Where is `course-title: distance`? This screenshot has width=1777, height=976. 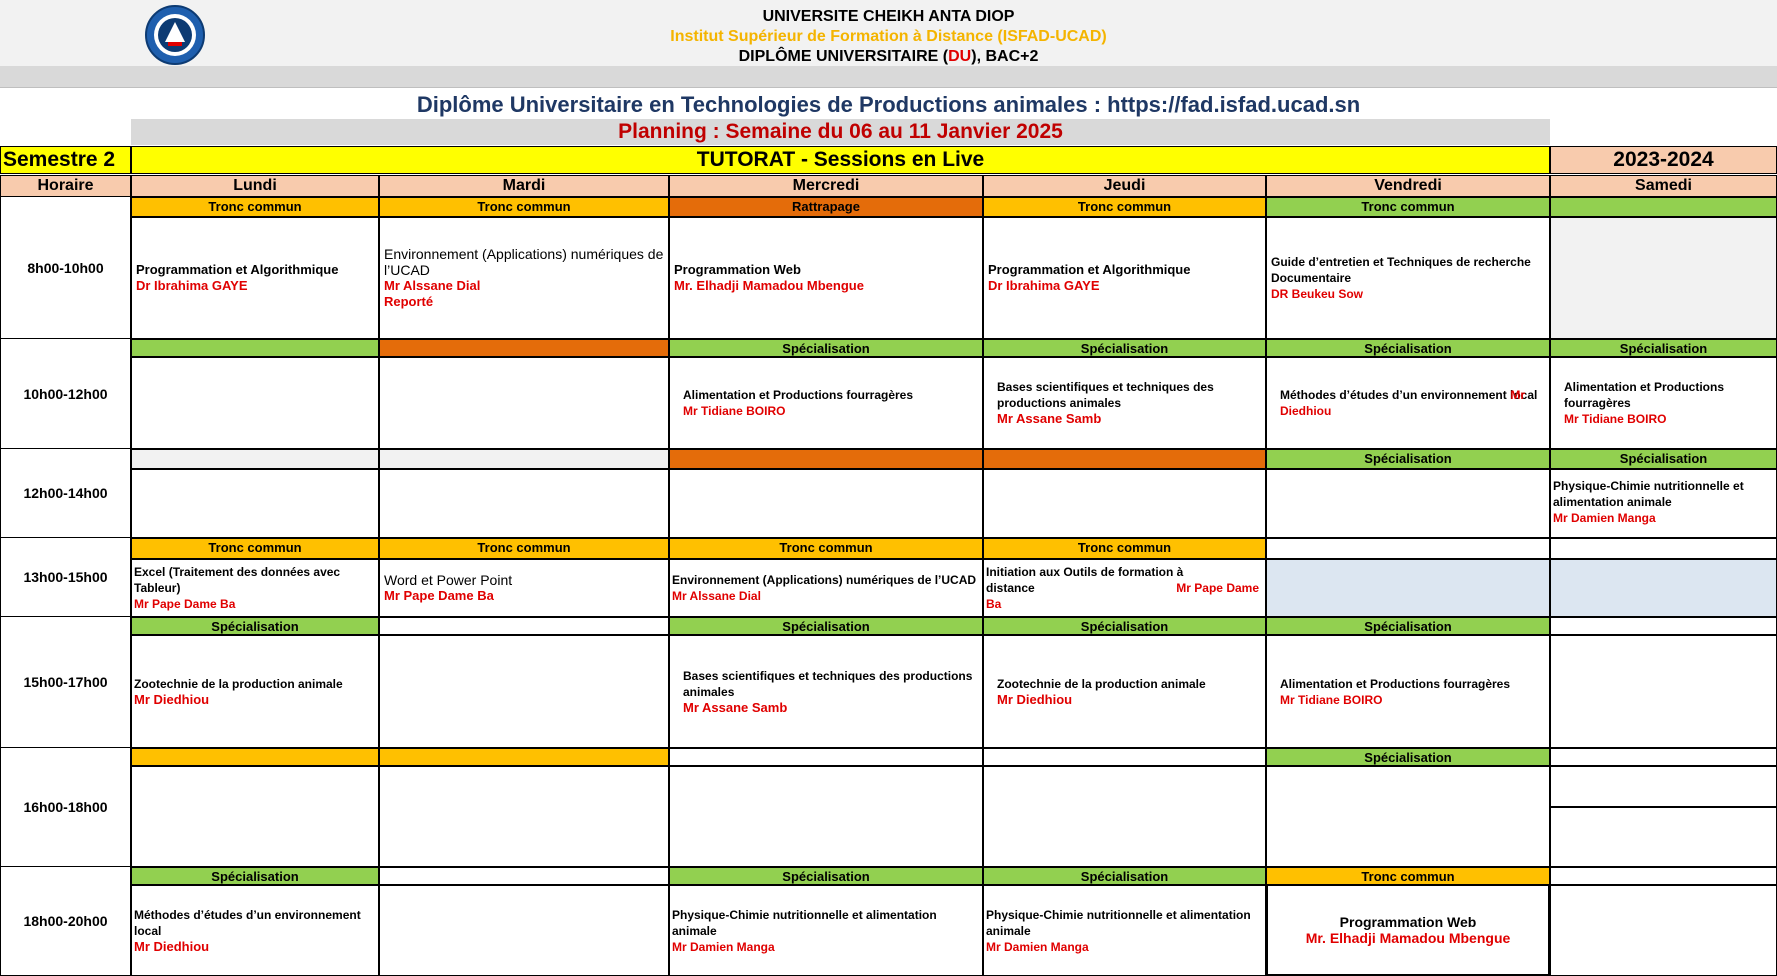
course-title: distance is located at coordinates (1010, 588).